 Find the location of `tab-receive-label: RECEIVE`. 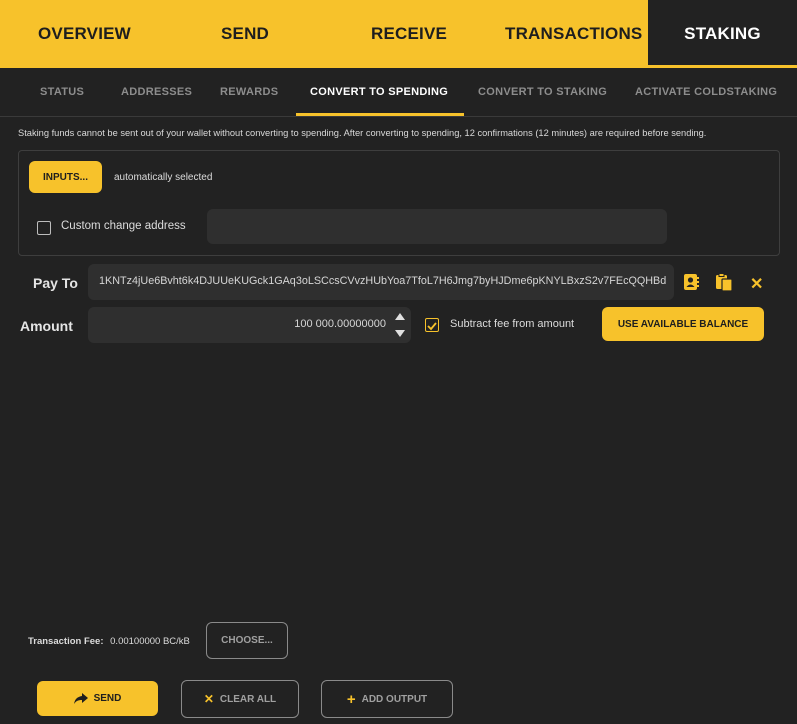

tab-receive-label: RECEIVE is located at coordinates (409, 33).